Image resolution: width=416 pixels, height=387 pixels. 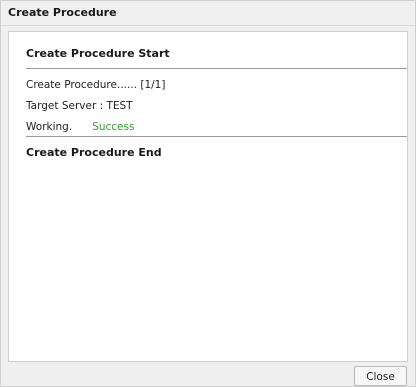 What do you see at coordinates (79, 106) in the screenshot?
I see `target-server-line: Target Server : TEST` at bounding box center [79, 106].